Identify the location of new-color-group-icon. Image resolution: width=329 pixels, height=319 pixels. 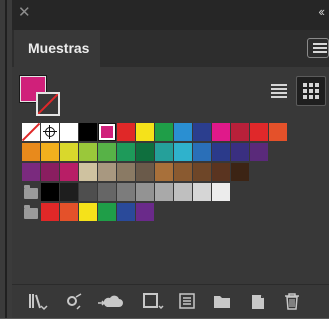
(222, 301).